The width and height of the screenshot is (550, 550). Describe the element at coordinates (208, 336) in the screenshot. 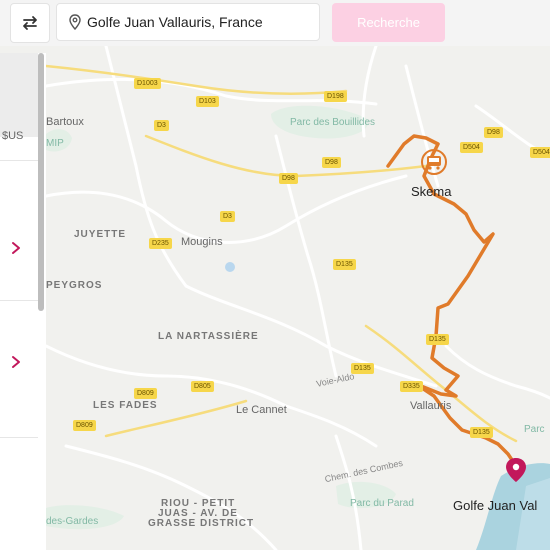

I see `map-label-place: LA NARTASSIÈRE` at that location.